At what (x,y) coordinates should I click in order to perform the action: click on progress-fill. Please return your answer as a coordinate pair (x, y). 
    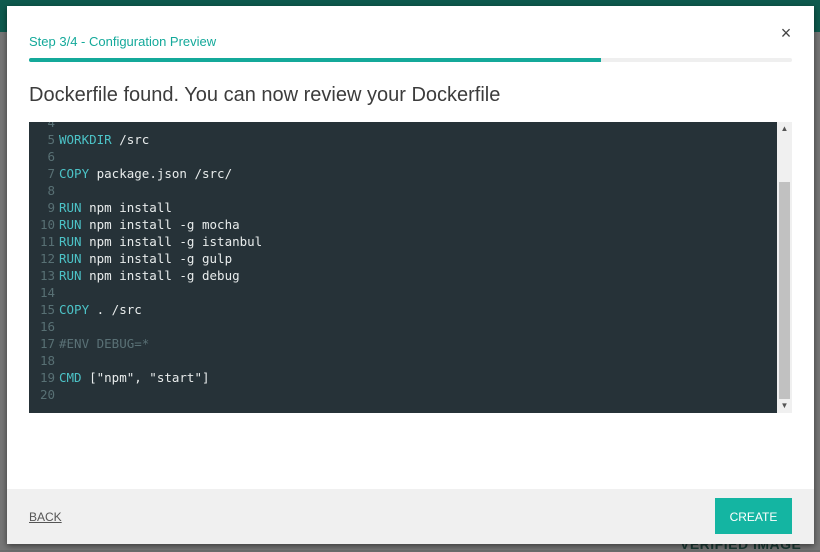
    Looking at the image, I should click on (315, 60).